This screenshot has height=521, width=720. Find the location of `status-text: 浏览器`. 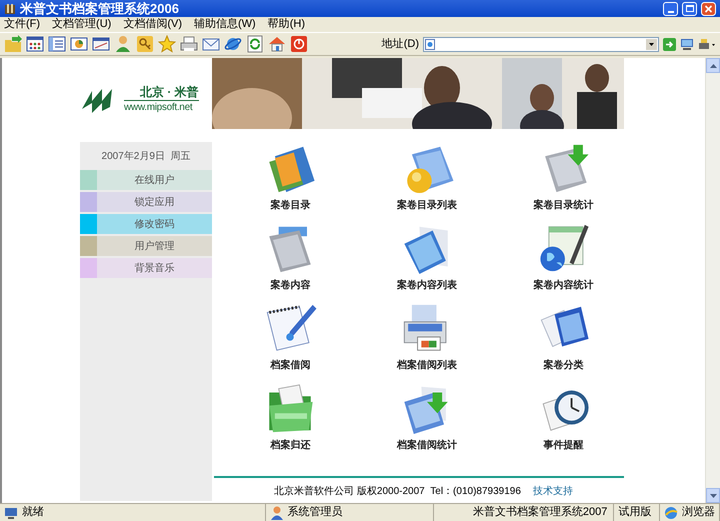

status-text: 浏览器 is located at coordinates (698, 512).